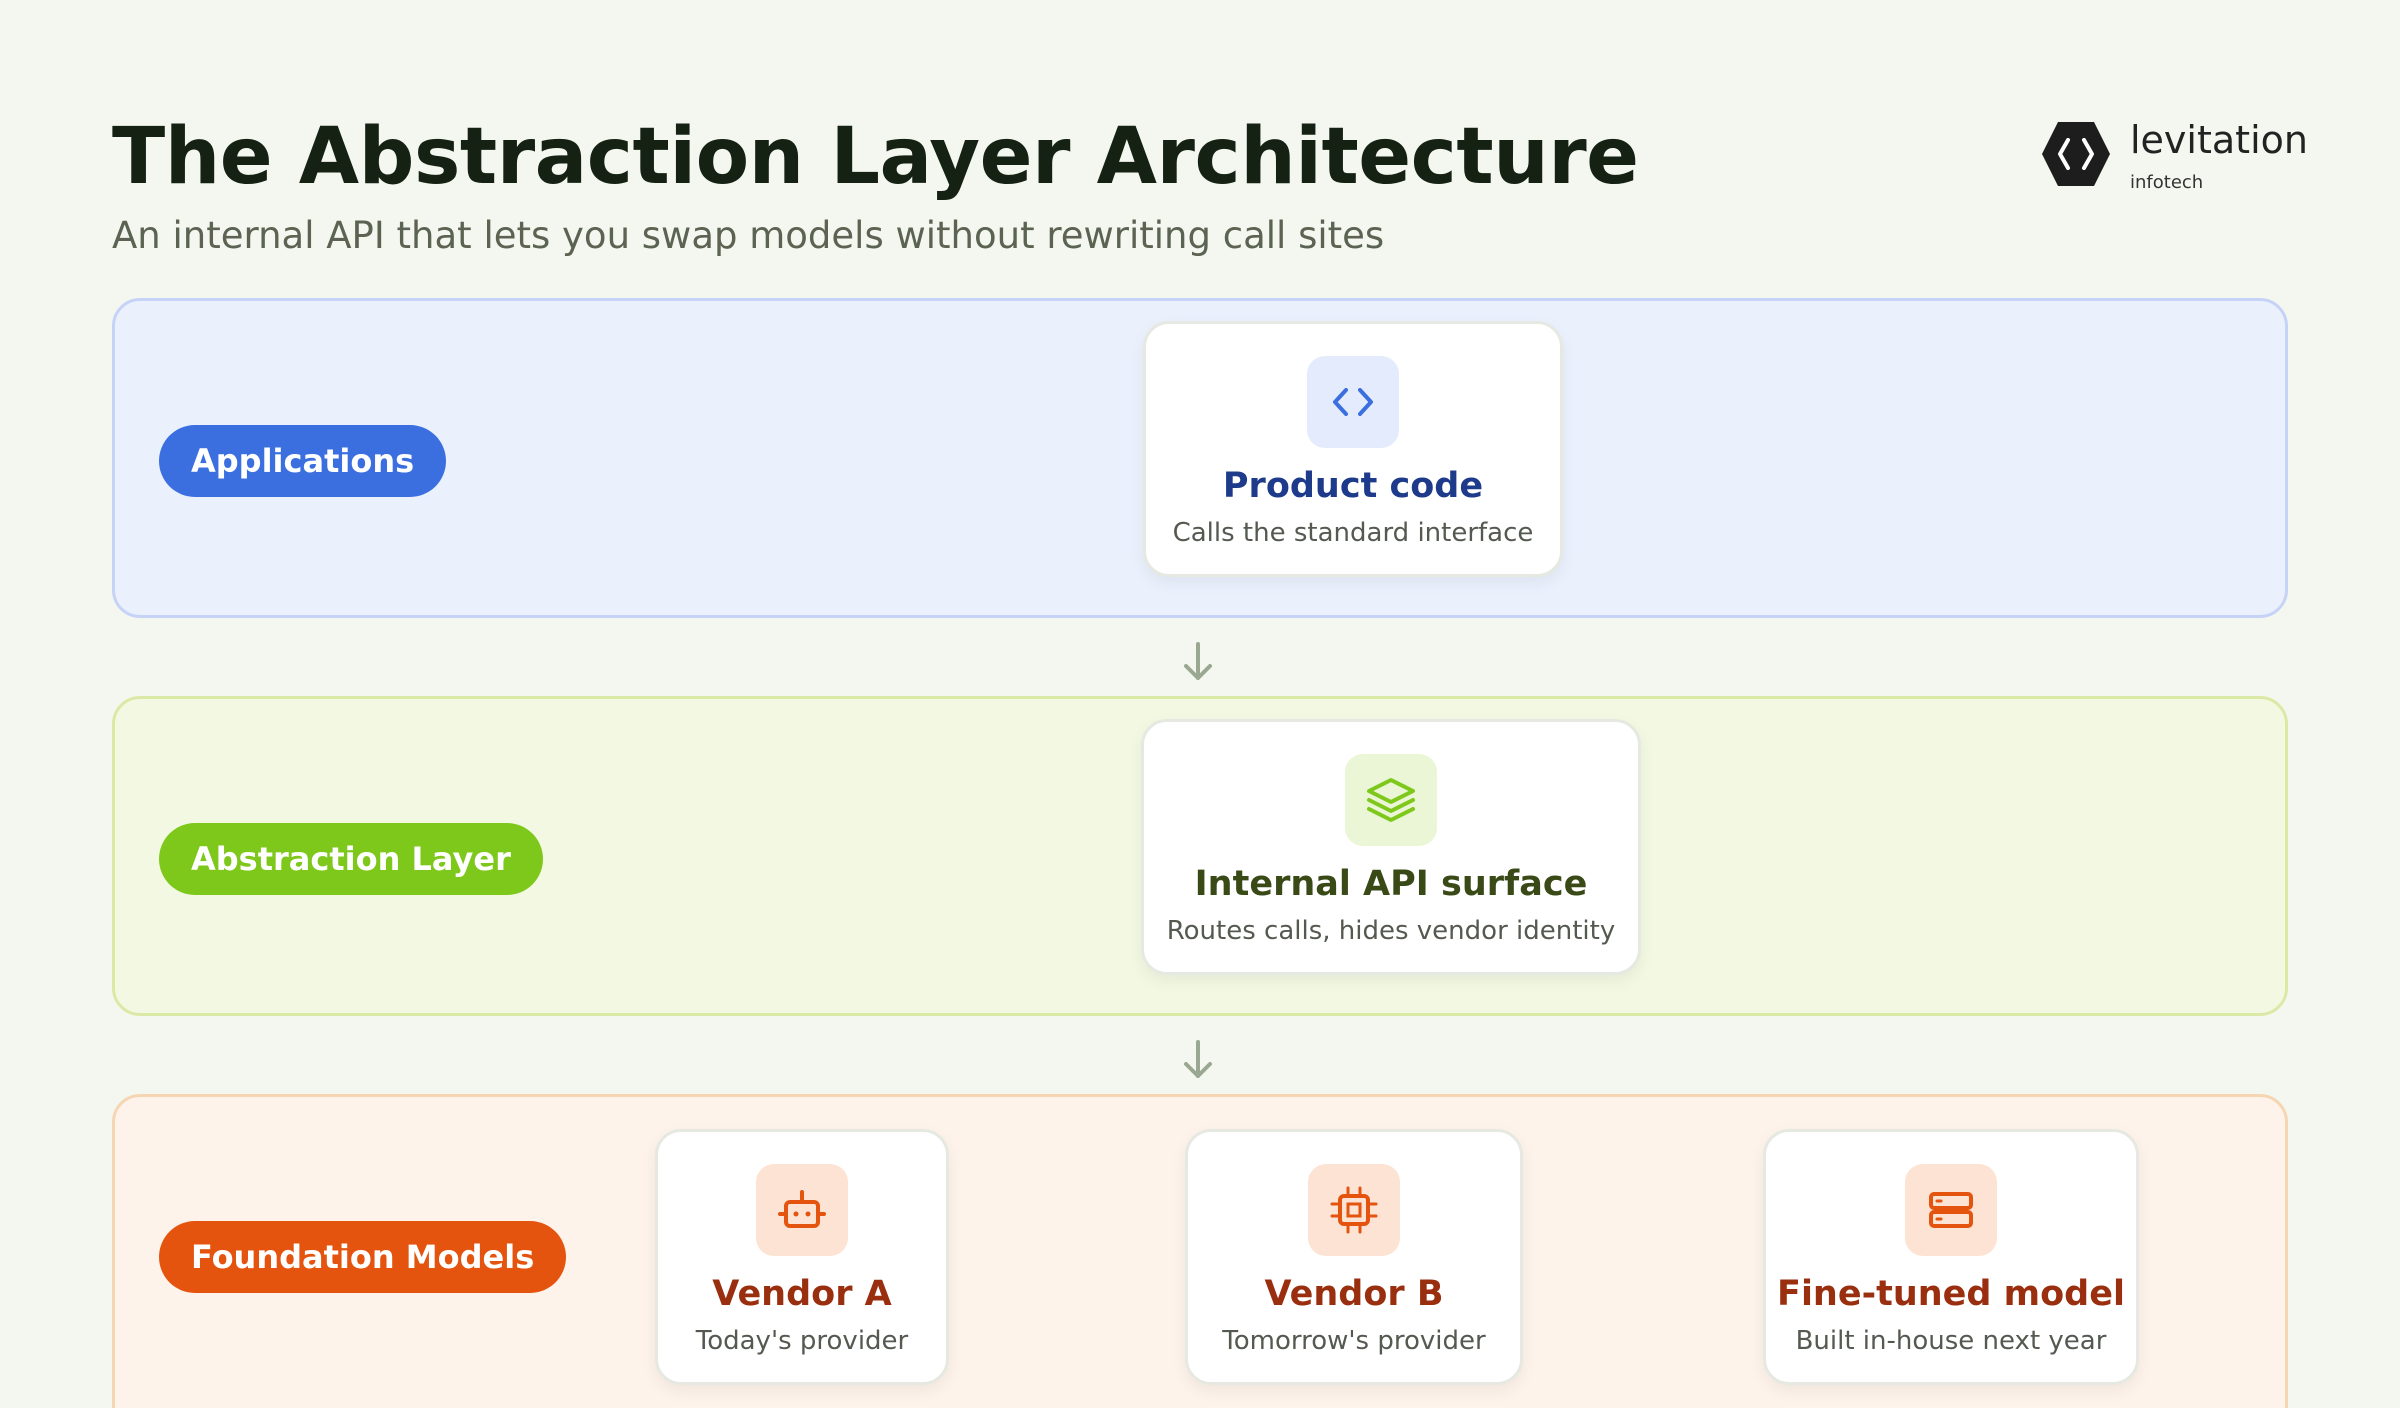 This screenshot has width=2400, height=1408. I want to click on robot-icon, so click(802, 1210).